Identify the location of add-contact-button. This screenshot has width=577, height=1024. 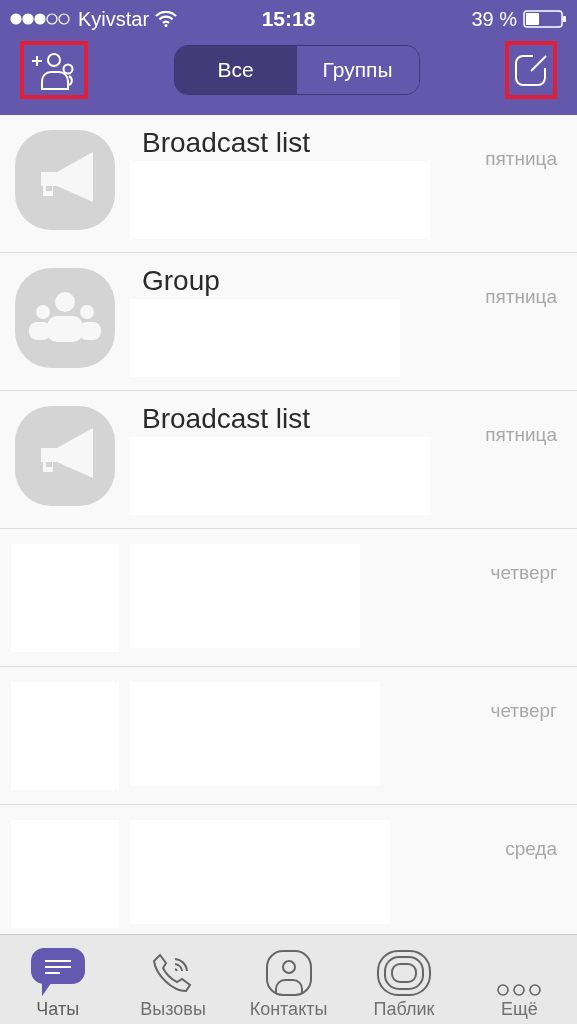
(54, 70).